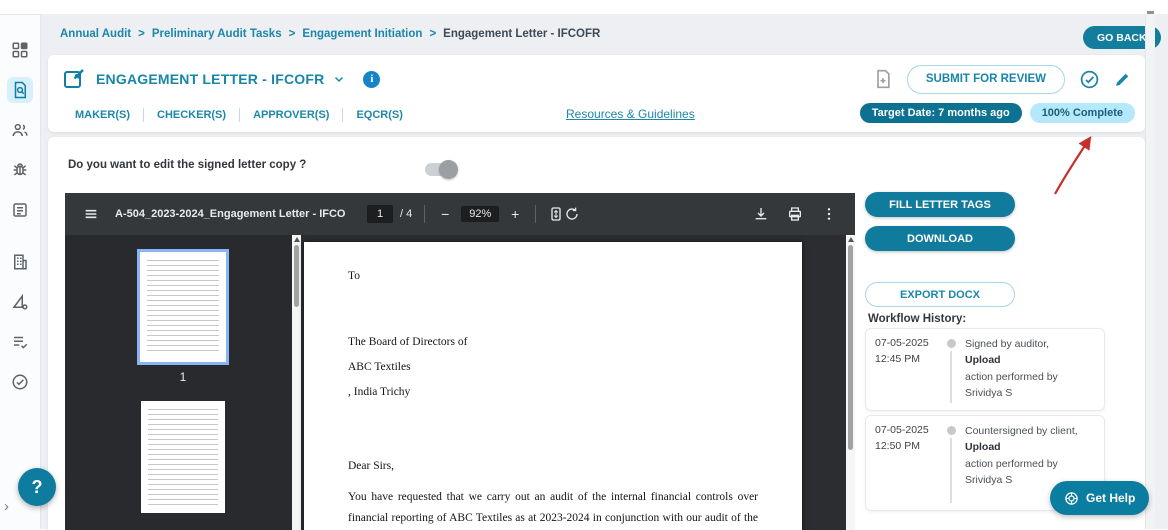 This screenshot has width=1168, height=530. I want to click on workflow-history-title: Workflow History:, so click(917, 319).